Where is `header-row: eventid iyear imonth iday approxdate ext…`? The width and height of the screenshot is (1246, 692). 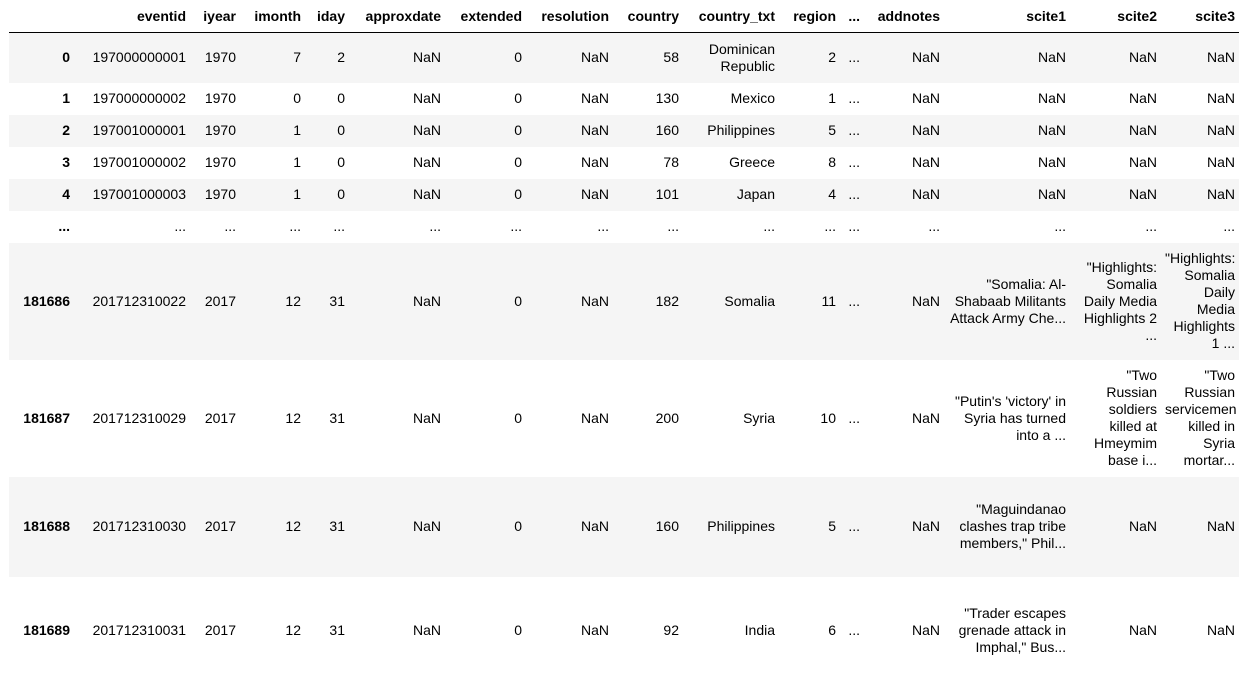
header-row: eventid iyear imonth iday approxdate ext… is located at coordinates (624, 16).